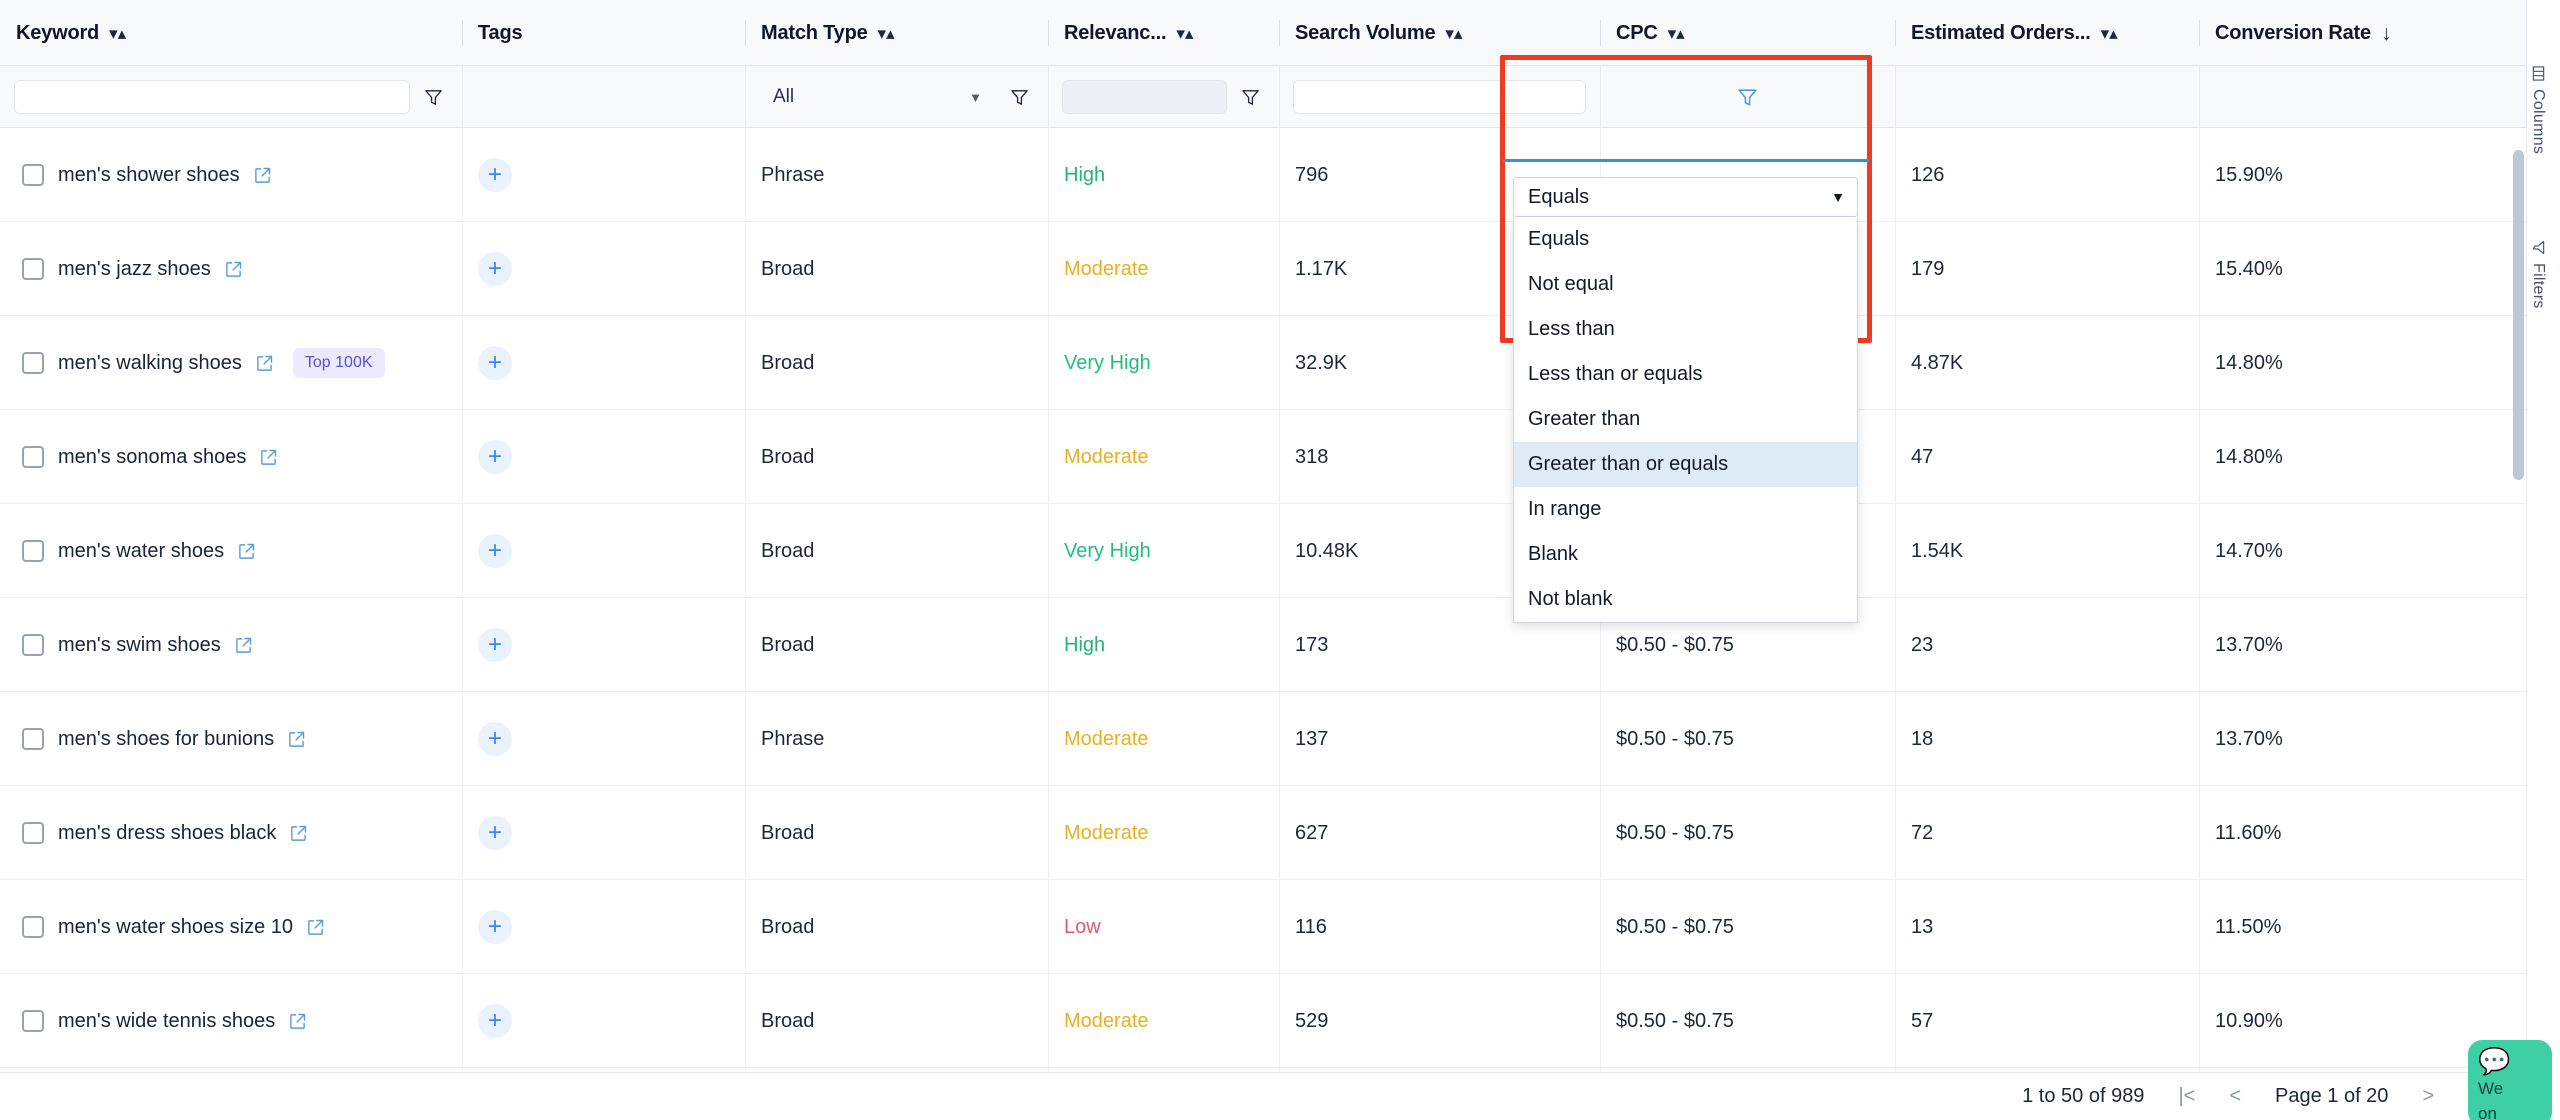 The image size is (2560, 1120). I want to click on rail-tab-columns: Columns, so click(2538, 110).